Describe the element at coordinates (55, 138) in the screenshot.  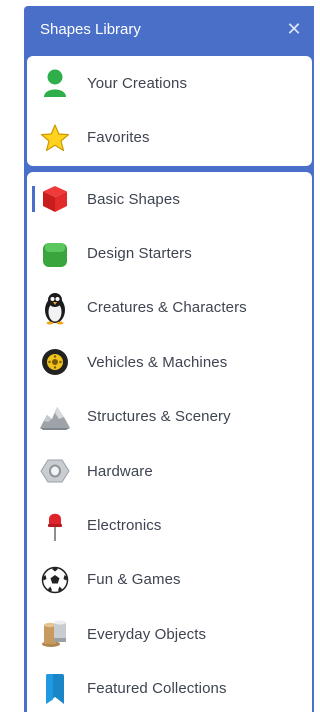
I see `star-icon` at that location.